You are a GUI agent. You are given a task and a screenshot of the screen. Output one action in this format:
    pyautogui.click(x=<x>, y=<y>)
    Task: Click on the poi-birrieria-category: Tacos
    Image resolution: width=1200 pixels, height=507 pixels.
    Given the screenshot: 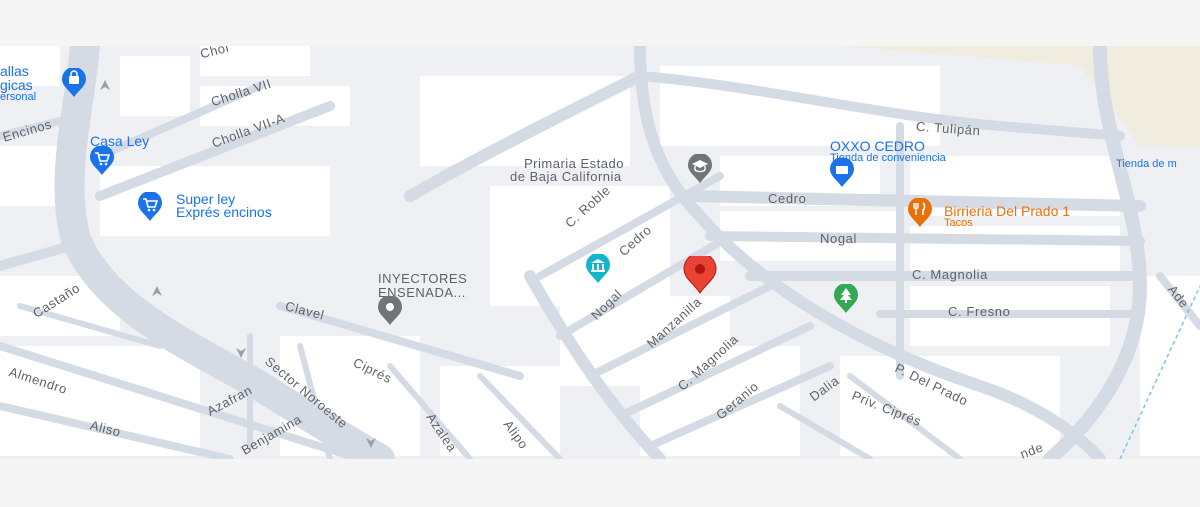 What is the action you would take?
    pyautogui.click(x=958, y=223)
    